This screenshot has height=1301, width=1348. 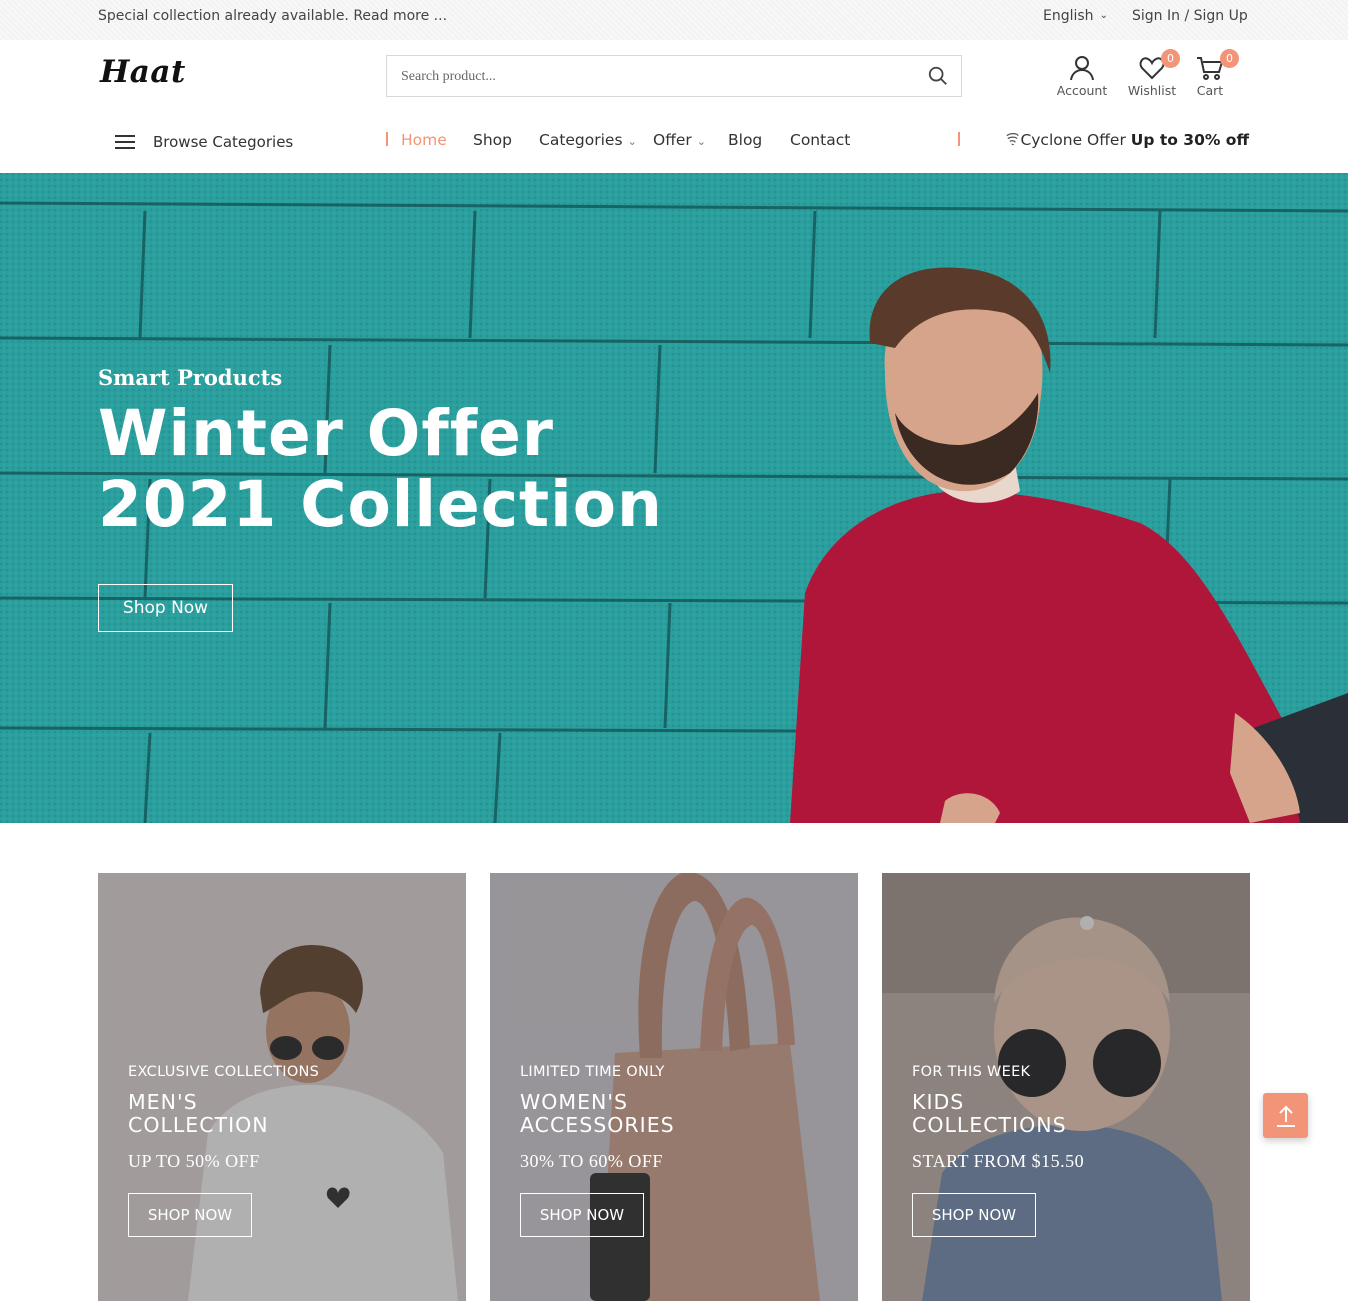 I want to click on nav-item-offer: Offer ⌄, so click(x=679, y=140).